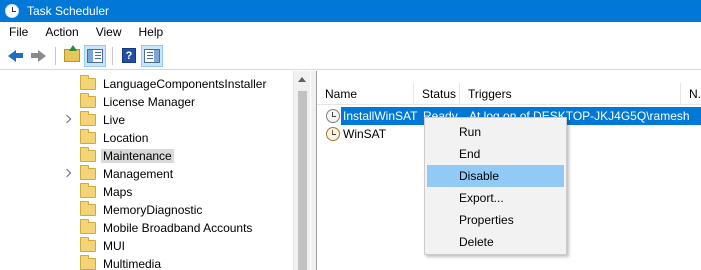 The image size is (701, 270). What do you see at coordinates (350, 56) in the screenshot?
I see `toolbar: ?` at bounding box center [350, 56].